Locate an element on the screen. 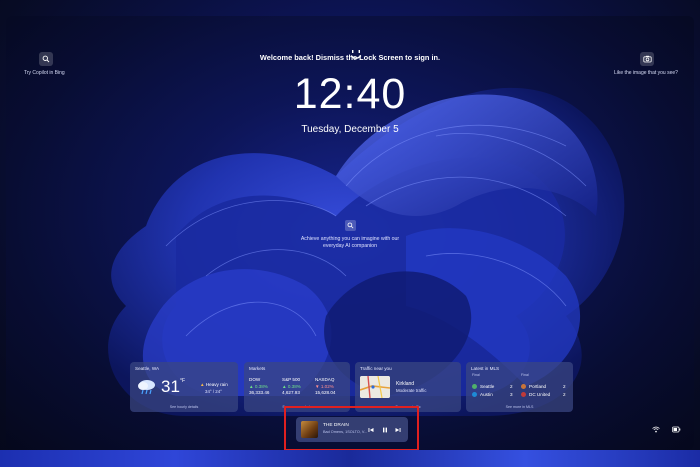  battery-icon is located at coordinates (676, 429).